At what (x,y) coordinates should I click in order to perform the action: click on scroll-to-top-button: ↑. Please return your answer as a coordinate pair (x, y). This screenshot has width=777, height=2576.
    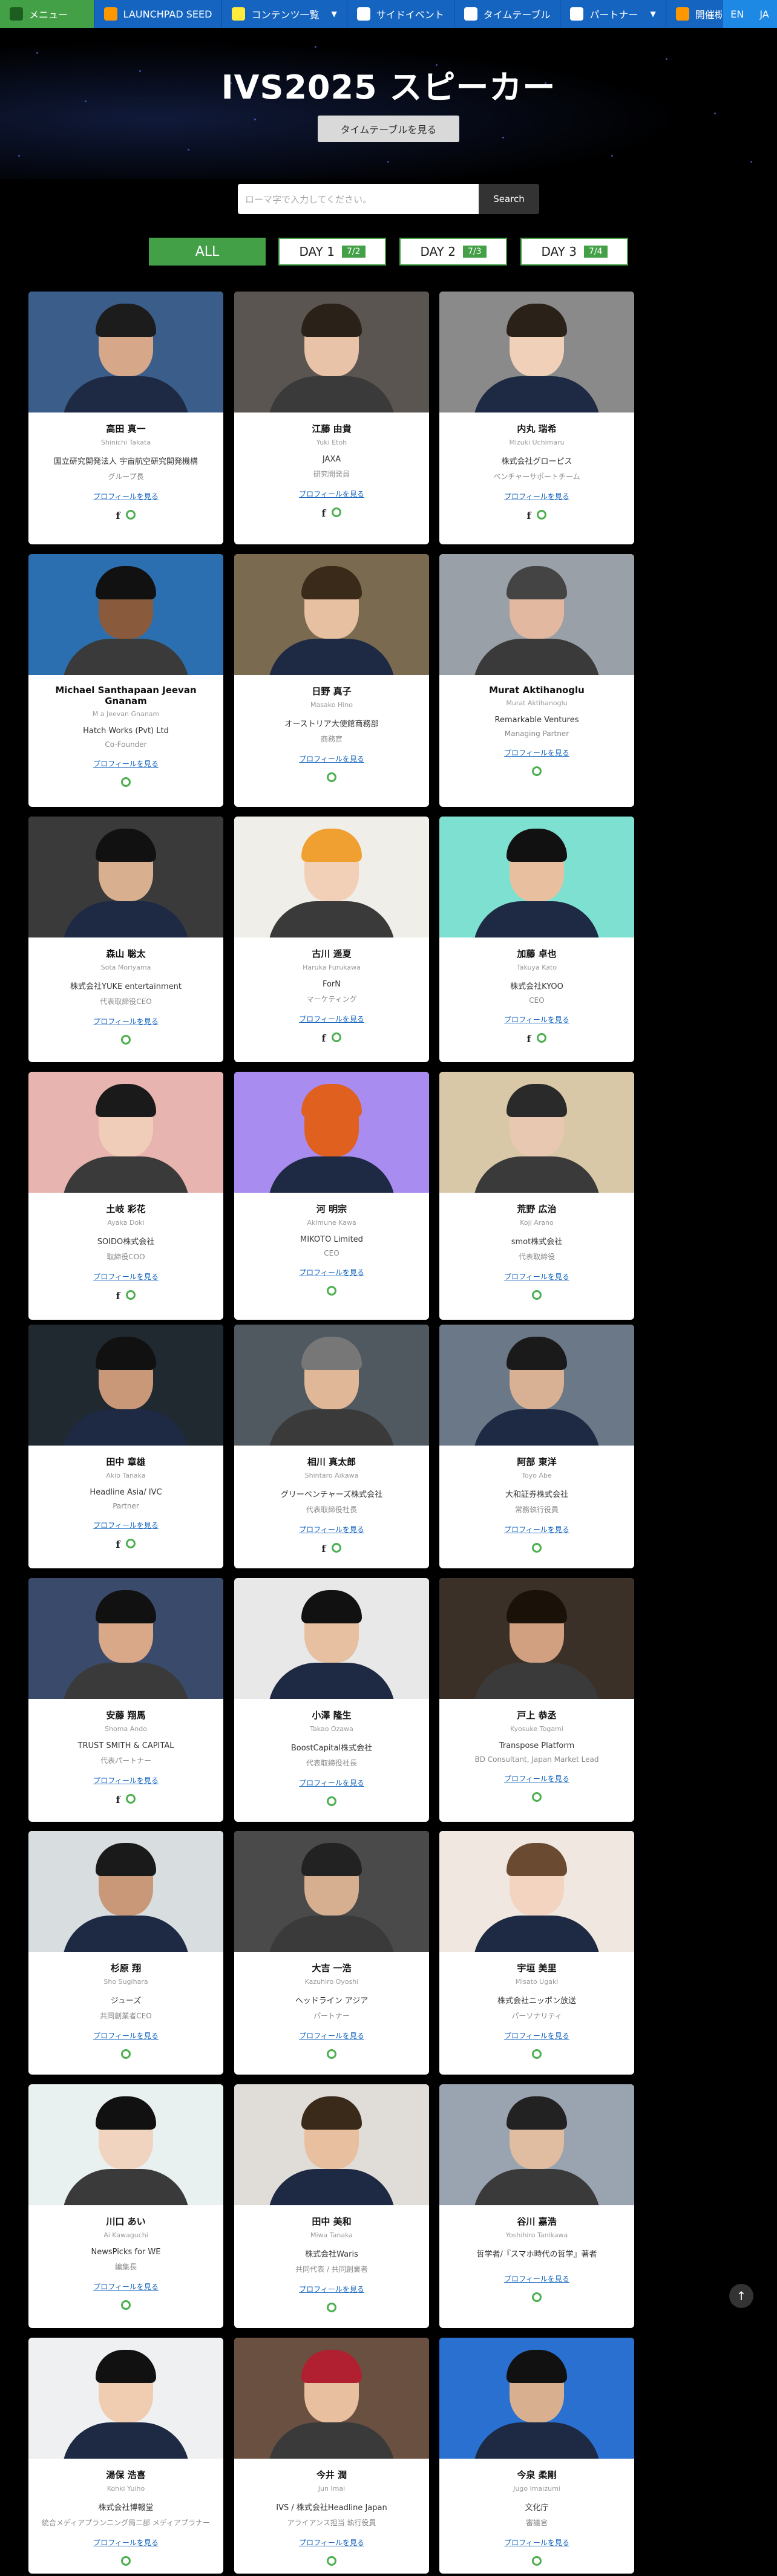
    Looking at the image, I should click on (741, 2296).